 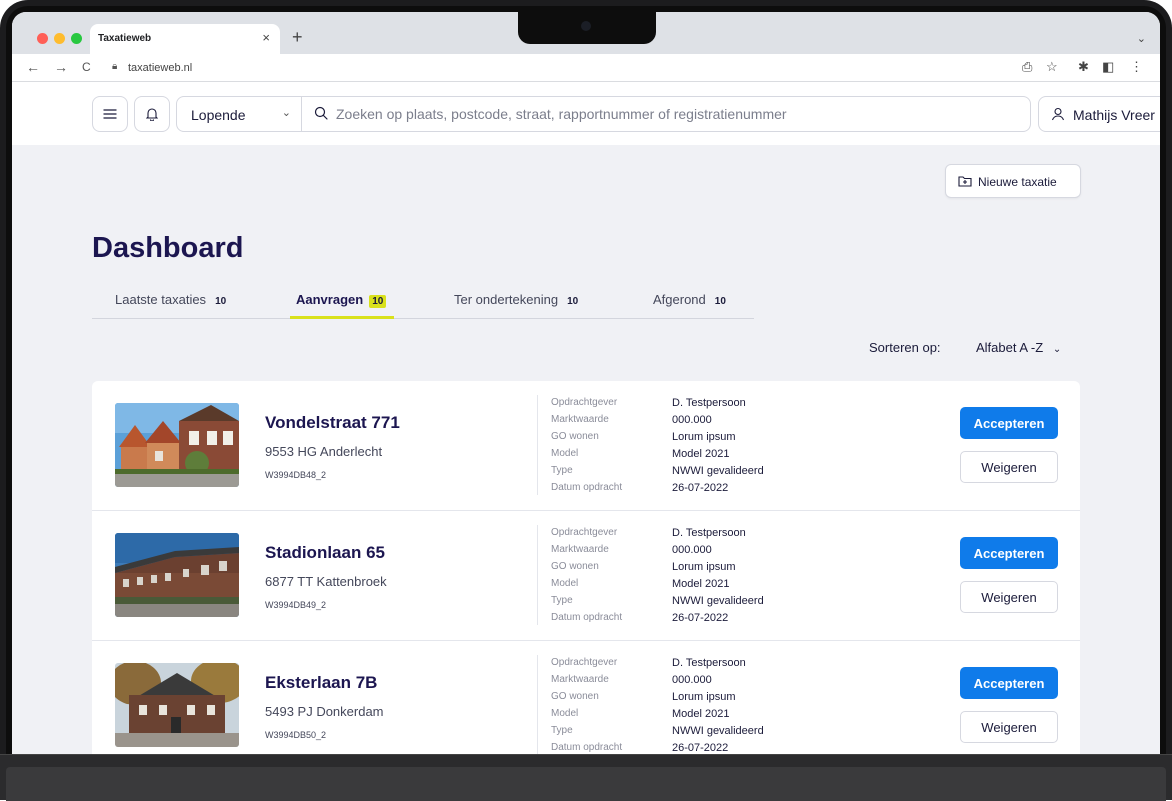 I want to click on sort-select: Alfabet A -Z ⌄, so click(x=1018, y=347).